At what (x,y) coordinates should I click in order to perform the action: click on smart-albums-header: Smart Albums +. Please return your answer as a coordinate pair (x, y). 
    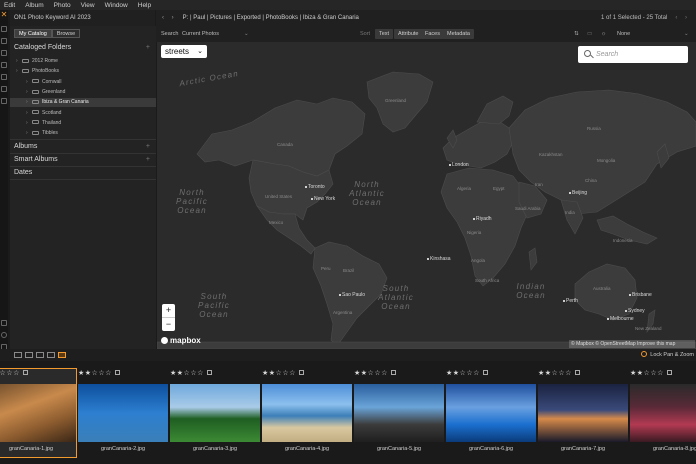
    Looking at the image, I should click on (84, 159).